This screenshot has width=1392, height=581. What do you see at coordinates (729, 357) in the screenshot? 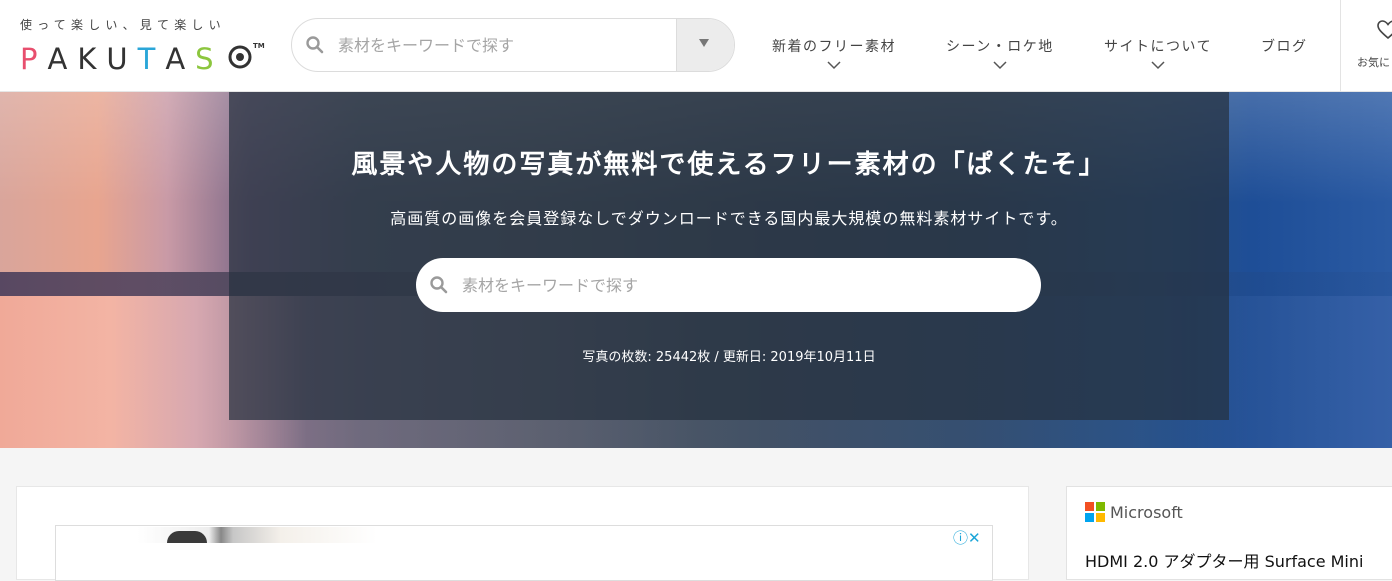
I see `hero-stats: 写真の枚数: 25442枚 / 更新日: 2019年10月11日` at bounding box center [729, 357].